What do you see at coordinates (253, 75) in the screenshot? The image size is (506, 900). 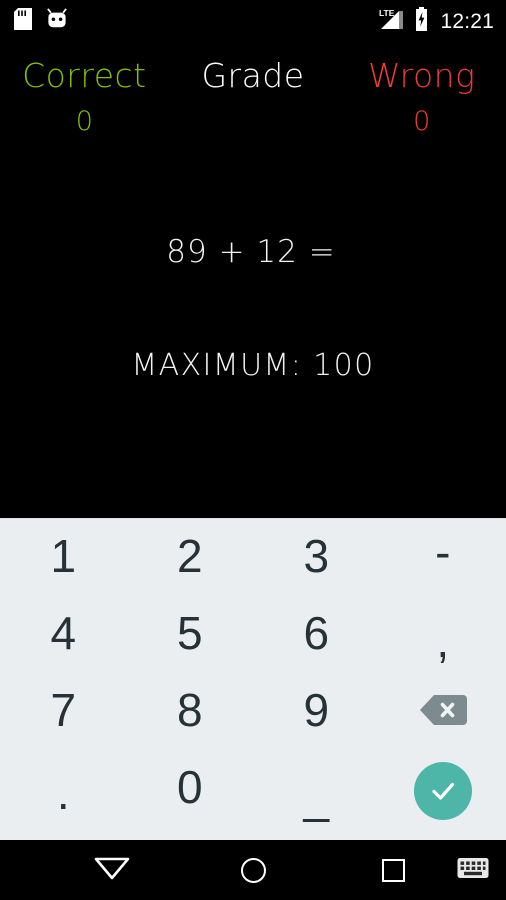 I see `grade-label: Grade` at bounding box center [253, 75].